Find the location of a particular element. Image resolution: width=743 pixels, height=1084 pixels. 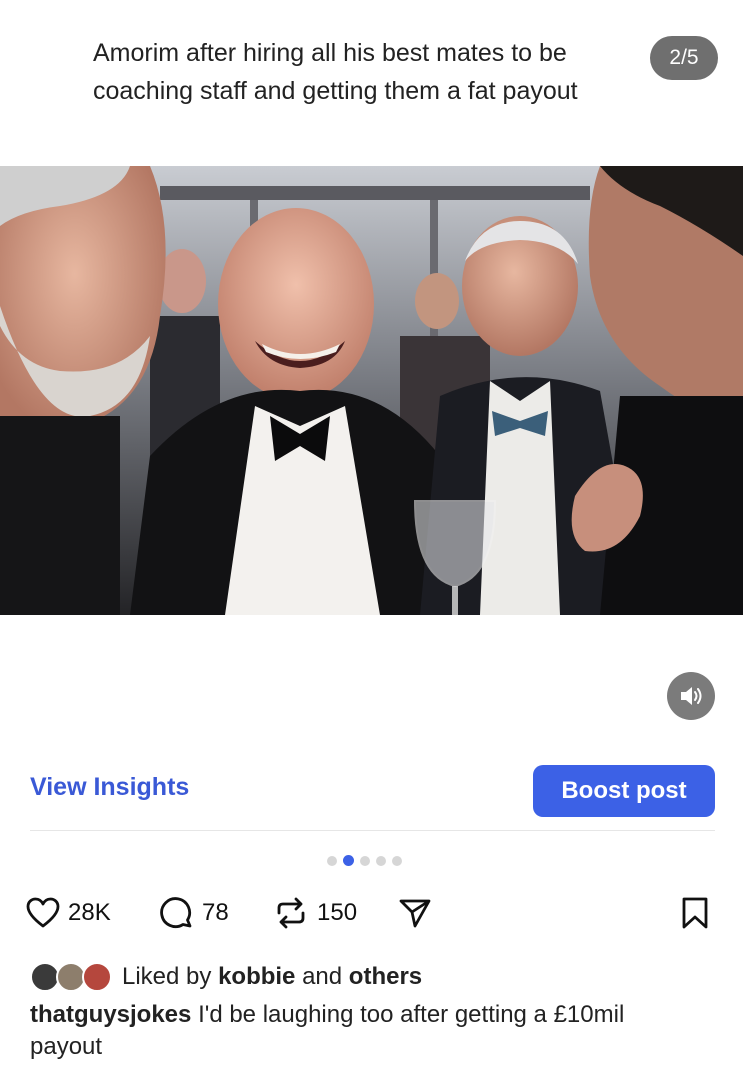

boost-post-button: Boost post is located at coordinates (624, 791).